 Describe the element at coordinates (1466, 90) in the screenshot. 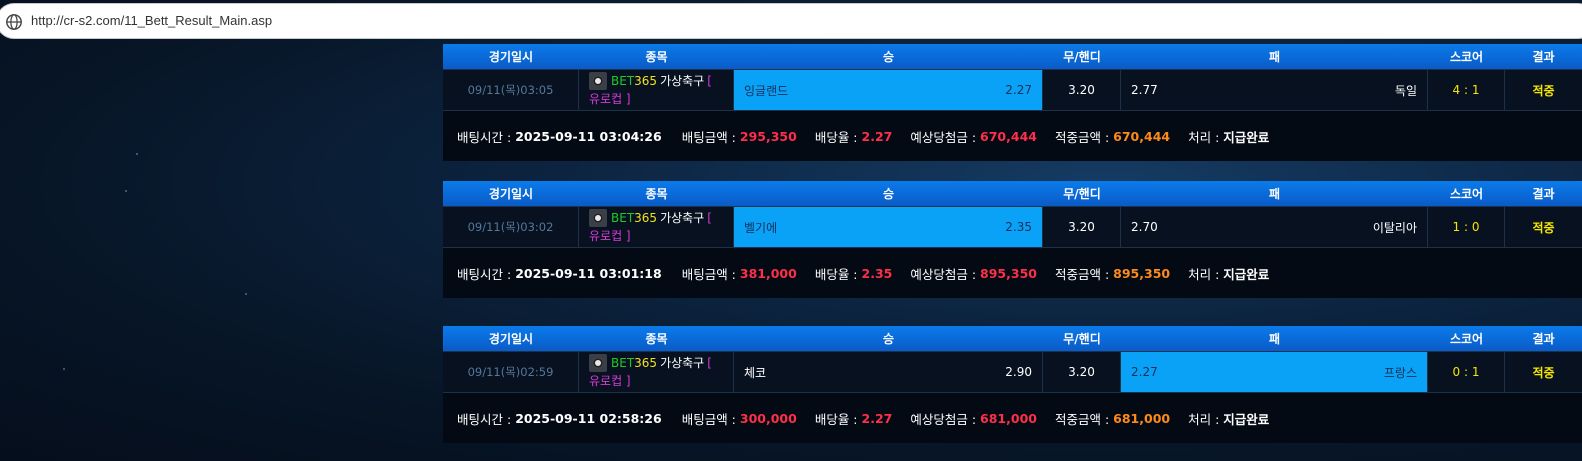

I see `match-score: 4 : 1` at that location.